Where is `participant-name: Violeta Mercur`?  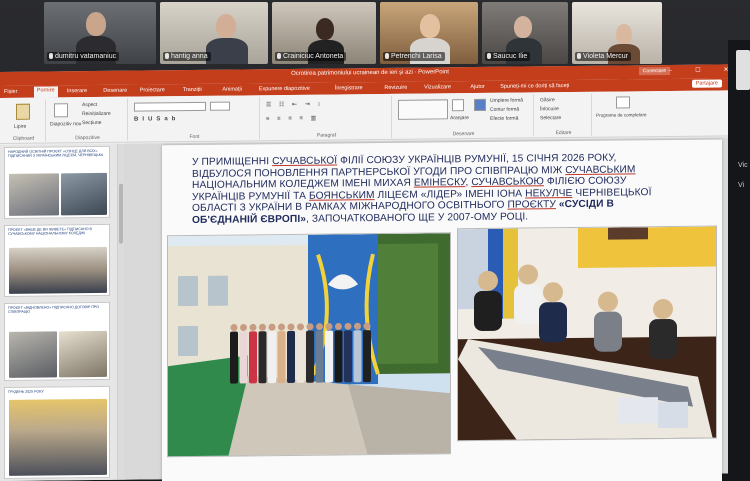 participant-name: Violeta Mercur is located at coordinates (603, 56).